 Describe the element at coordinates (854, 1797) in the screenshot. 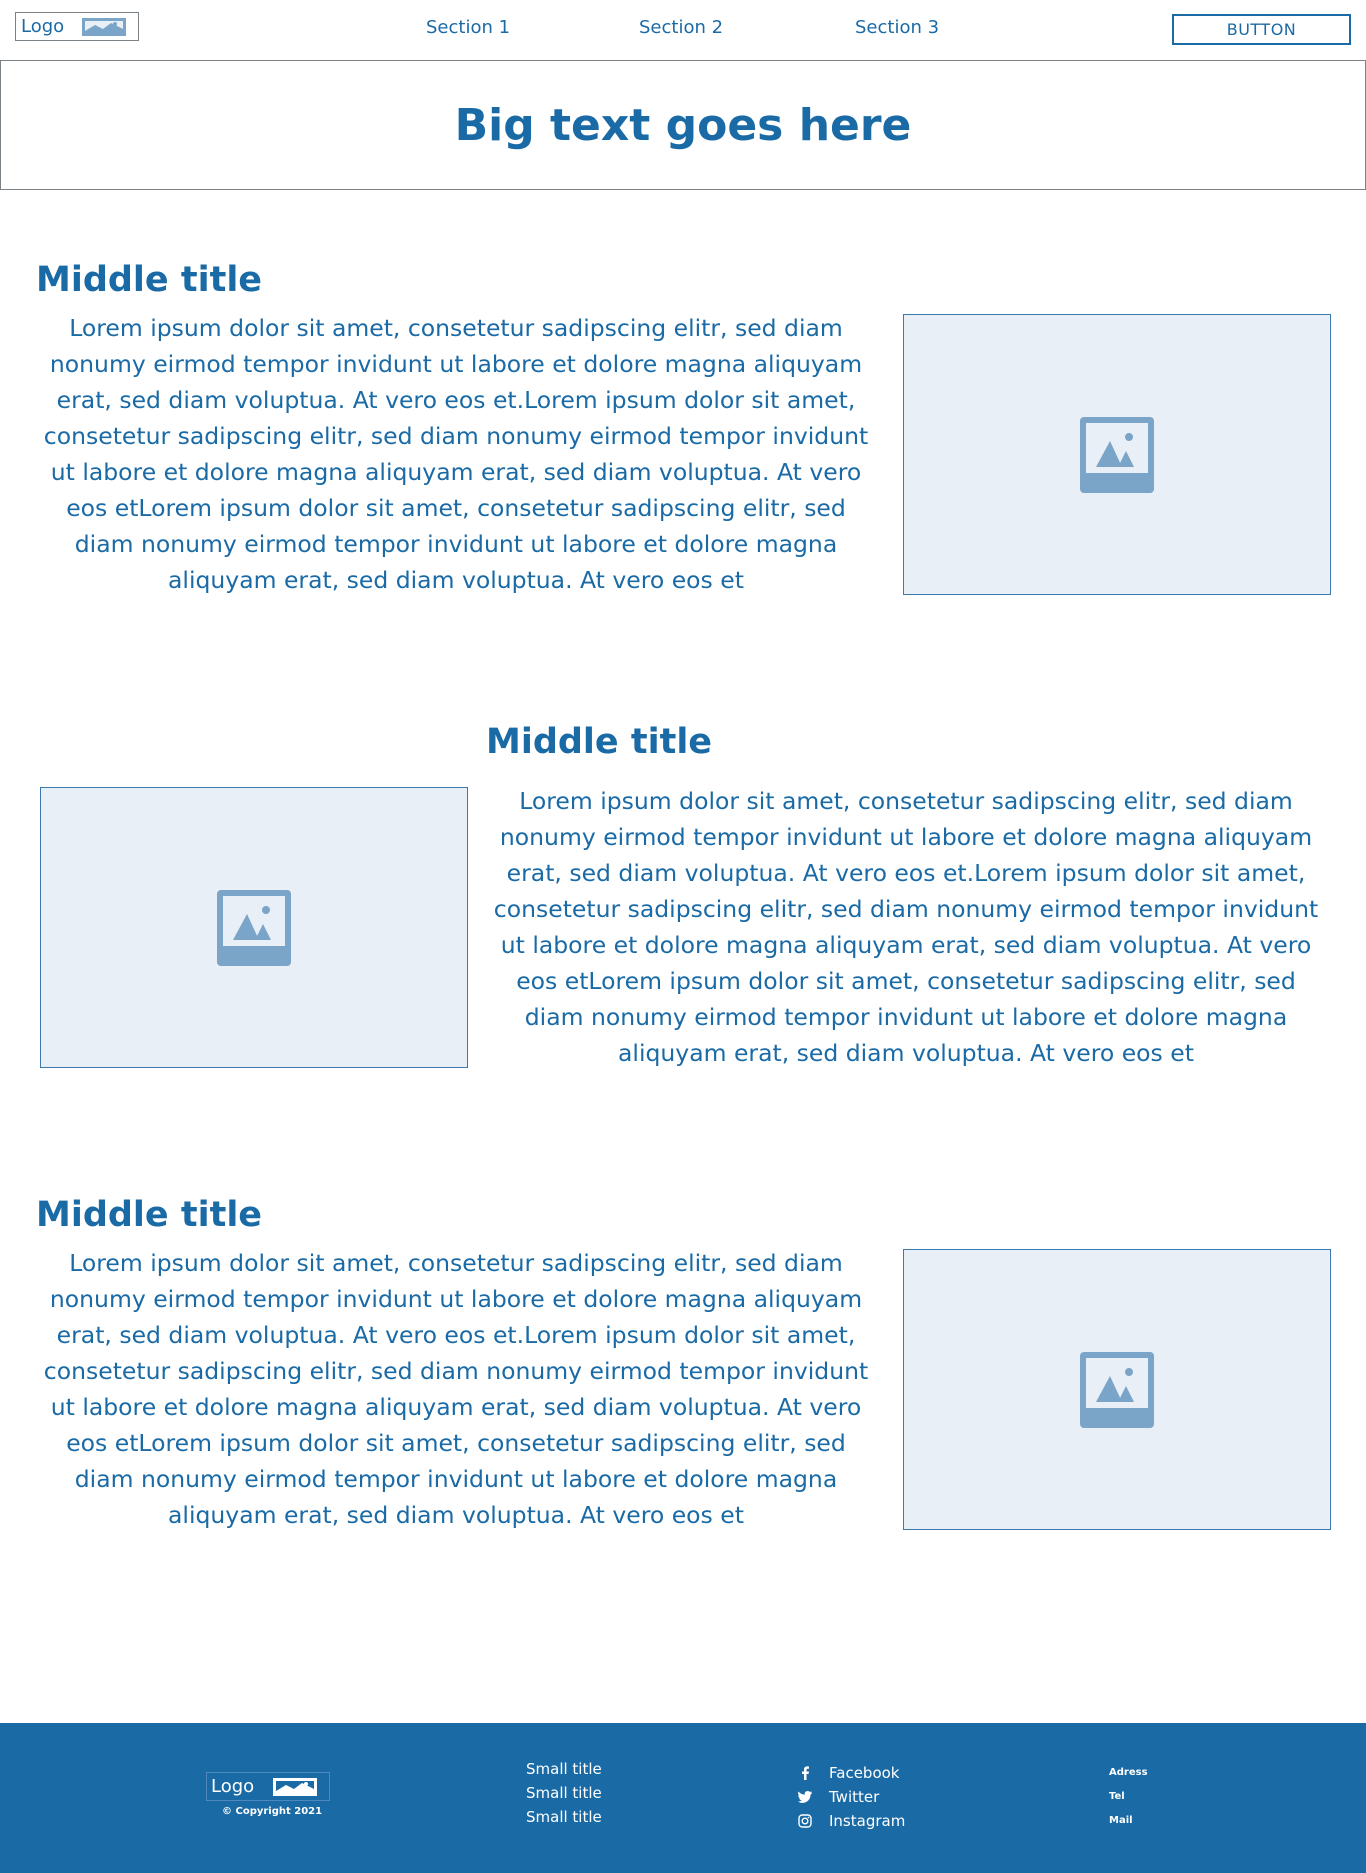

I see `twitter-label: Twitter` at that location.